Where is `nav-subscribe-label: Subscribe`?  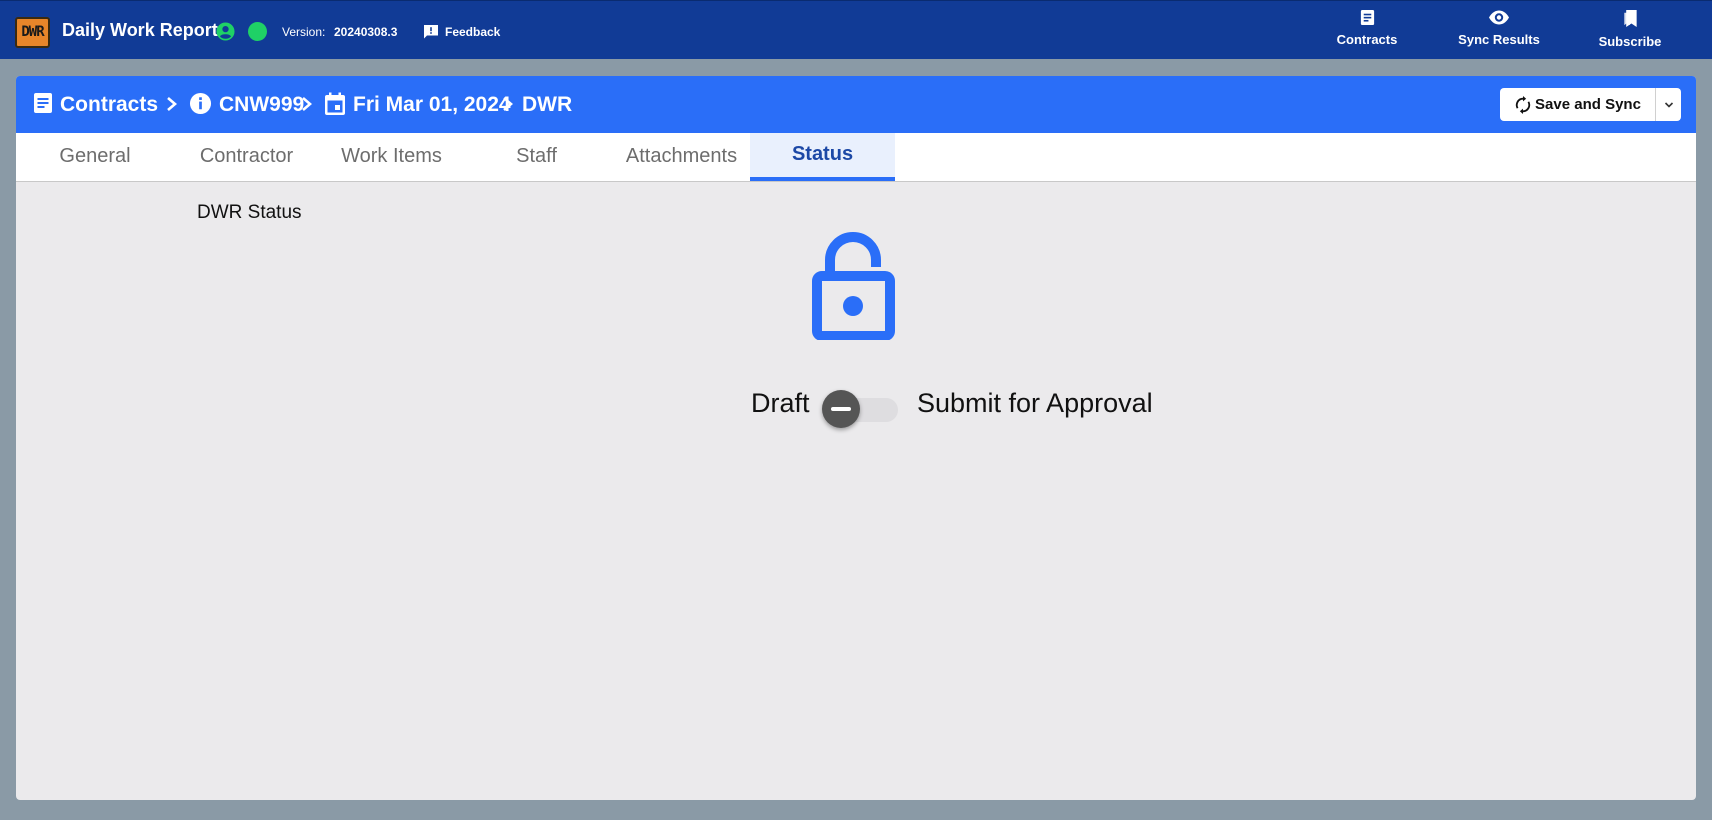
nav-subscribe-label: Subscribe is located at coordinates (1630, 41).